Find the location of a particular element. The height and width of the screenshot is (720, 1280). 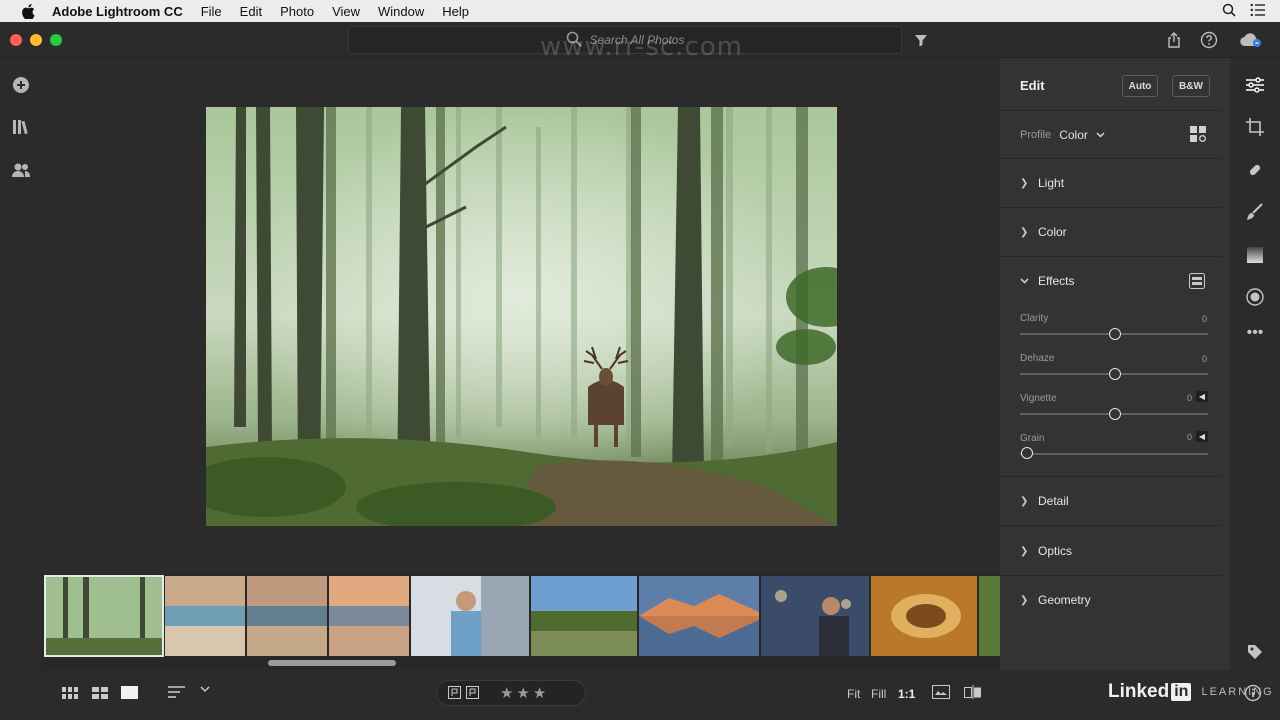

thumbnail-food is located at coordinates (924, 616).